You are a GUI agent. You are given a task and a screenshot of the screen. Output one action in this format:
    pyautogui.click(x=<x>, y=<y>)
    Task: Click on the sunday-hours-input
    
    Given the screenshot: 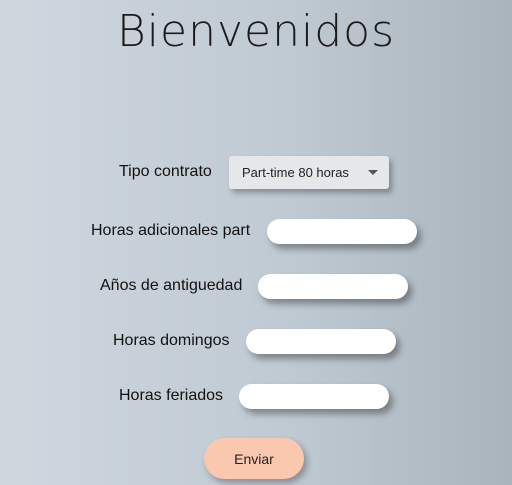 What is the action you would take?
    pyautogui.click(x=321, y=341)
    